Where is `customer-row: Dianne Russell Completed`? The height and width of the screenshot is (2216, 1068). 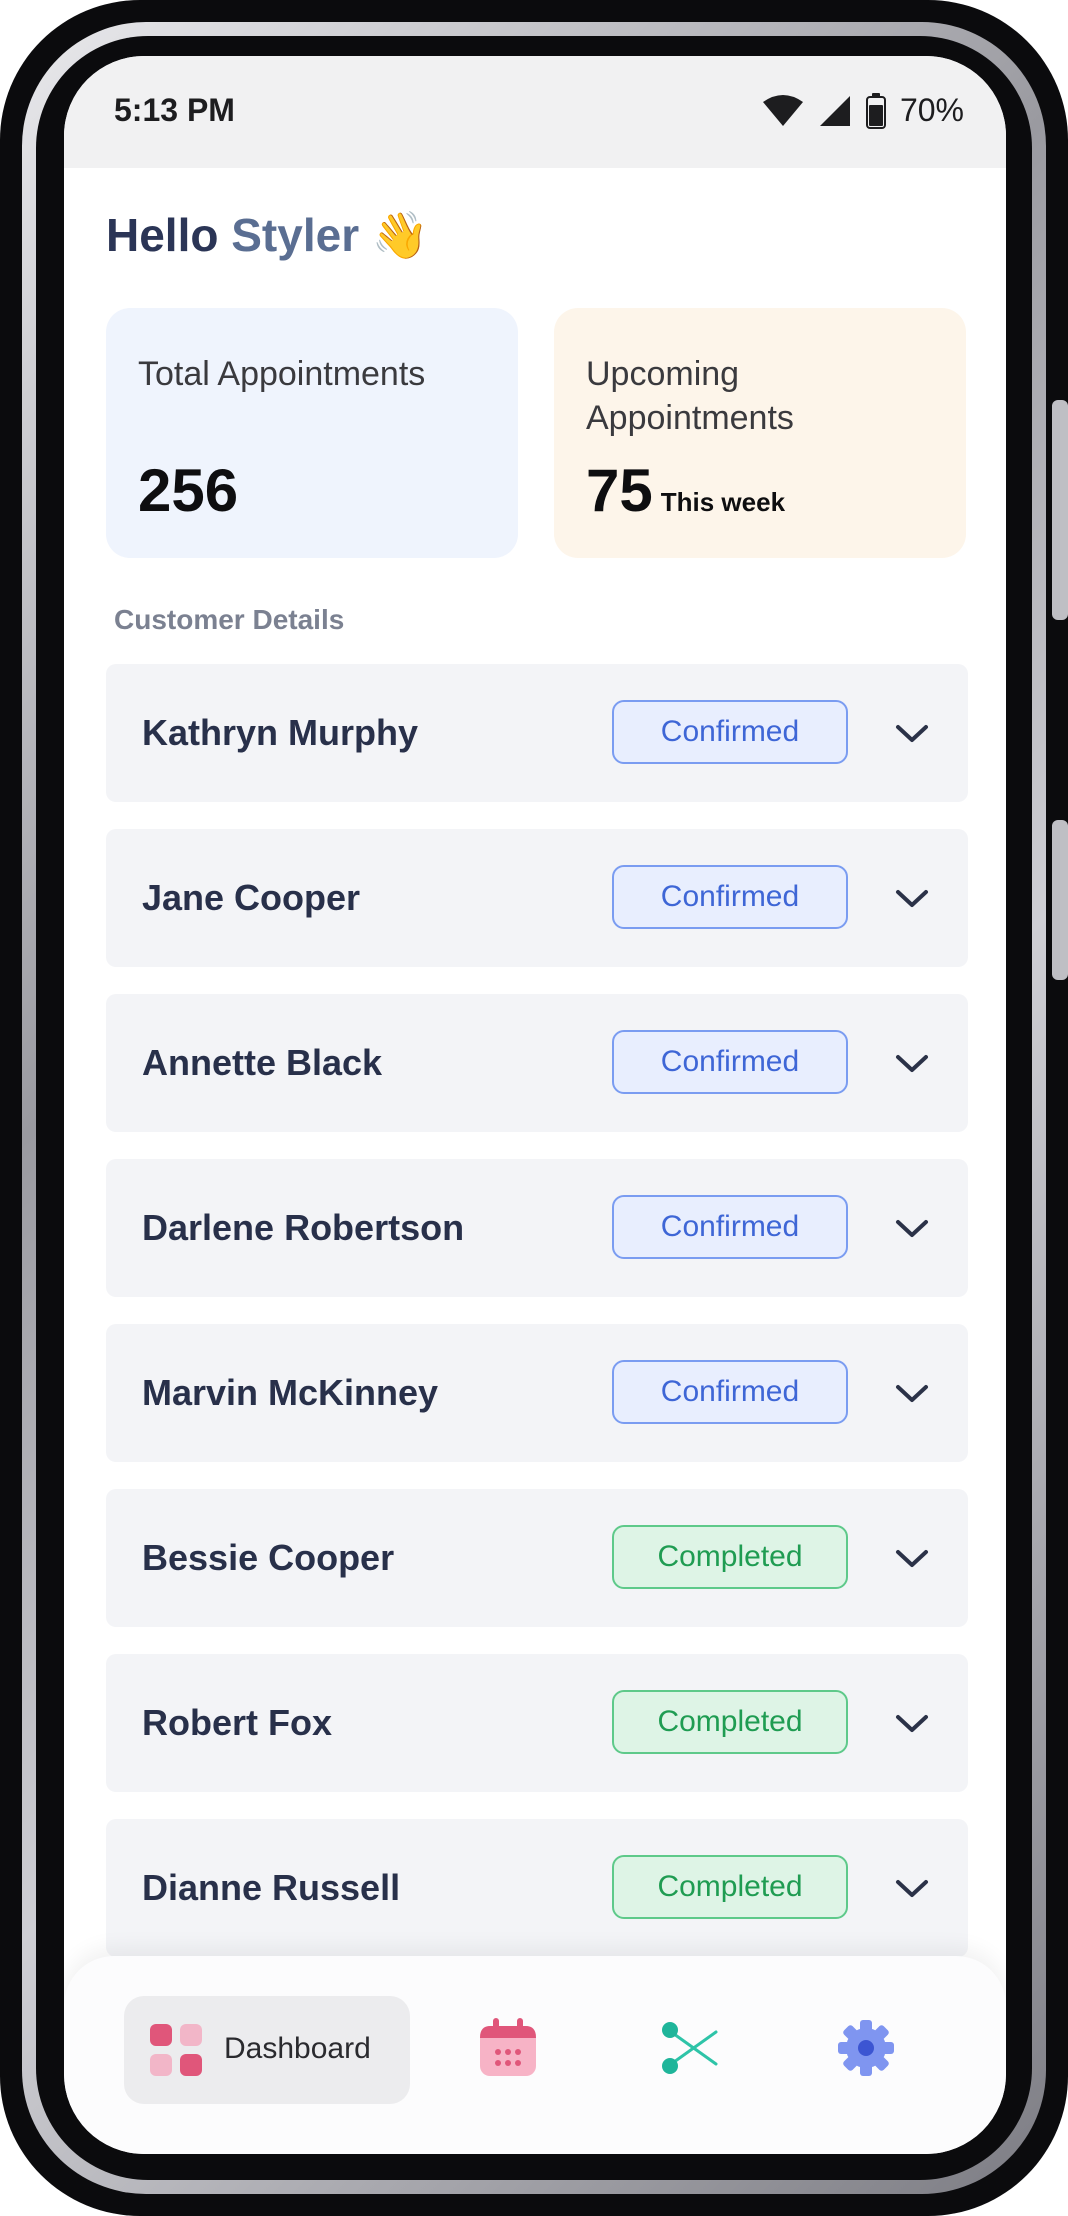 customer-row: Dianne Russell Completed is located at coordinates (537, 1888).